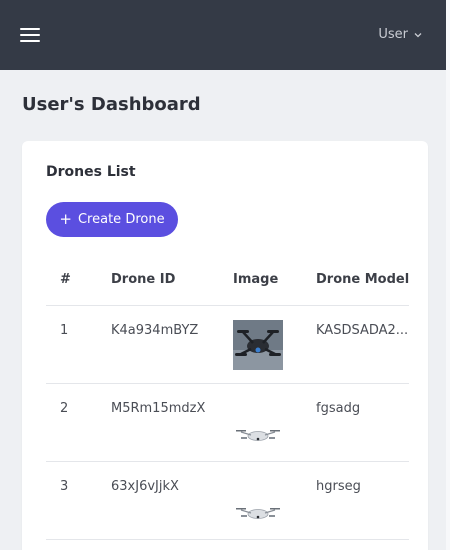  Describe the element at coordinates (172, 280) in the screenshot. I see `column-header-drone-id: Drone ID` at that location.